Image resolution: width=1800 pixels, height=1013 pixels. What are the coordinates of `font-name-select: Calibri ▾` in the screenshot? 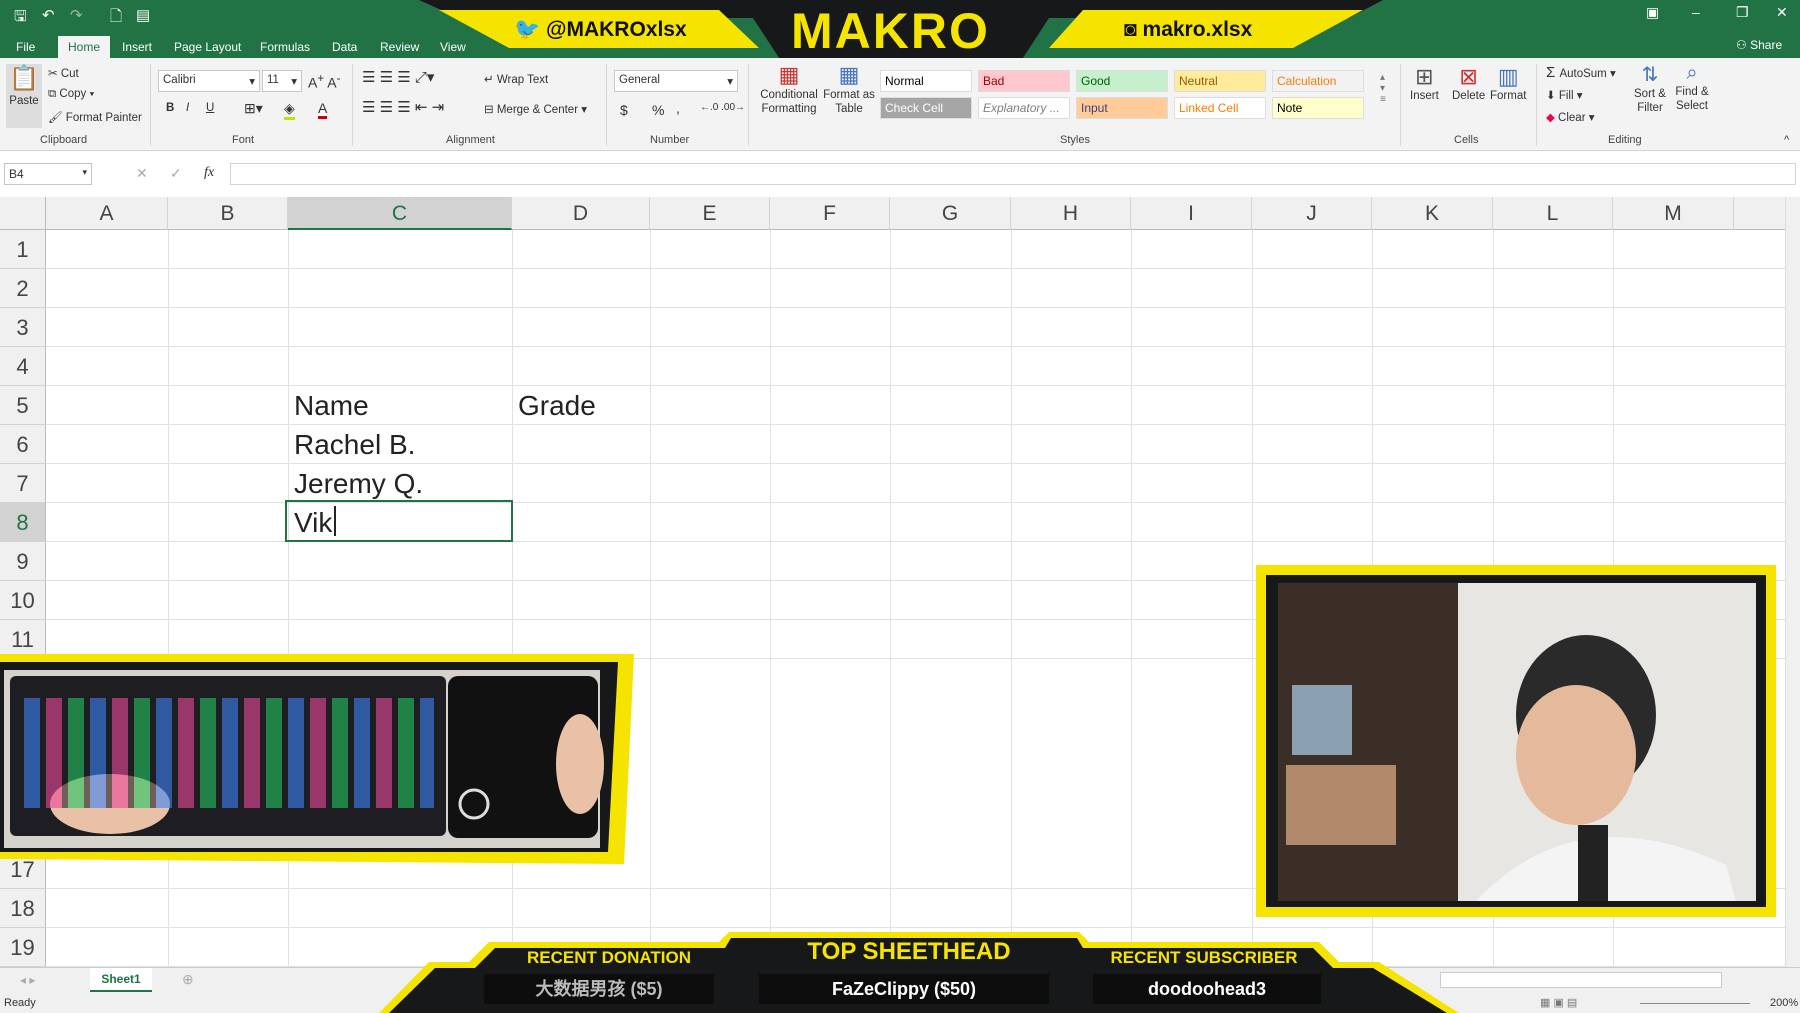 It's located at (209, 81).